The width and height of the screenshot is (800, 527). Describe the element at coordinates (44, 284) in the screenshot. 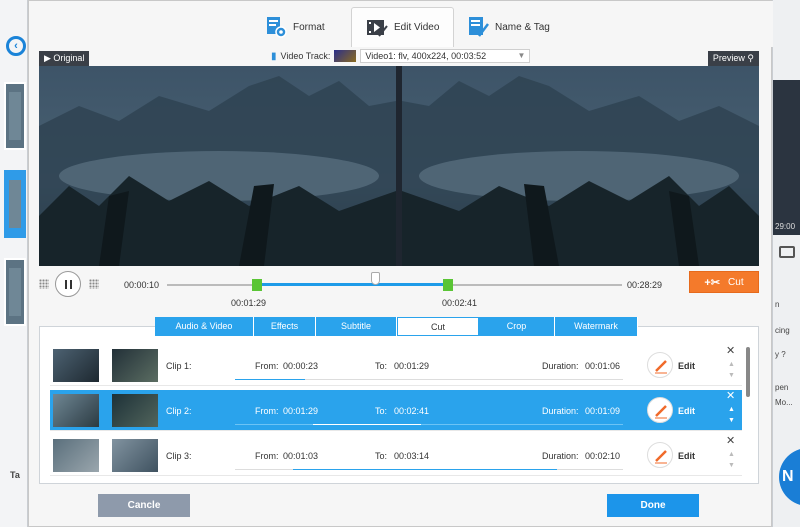

I see `grip-icon` at that location.